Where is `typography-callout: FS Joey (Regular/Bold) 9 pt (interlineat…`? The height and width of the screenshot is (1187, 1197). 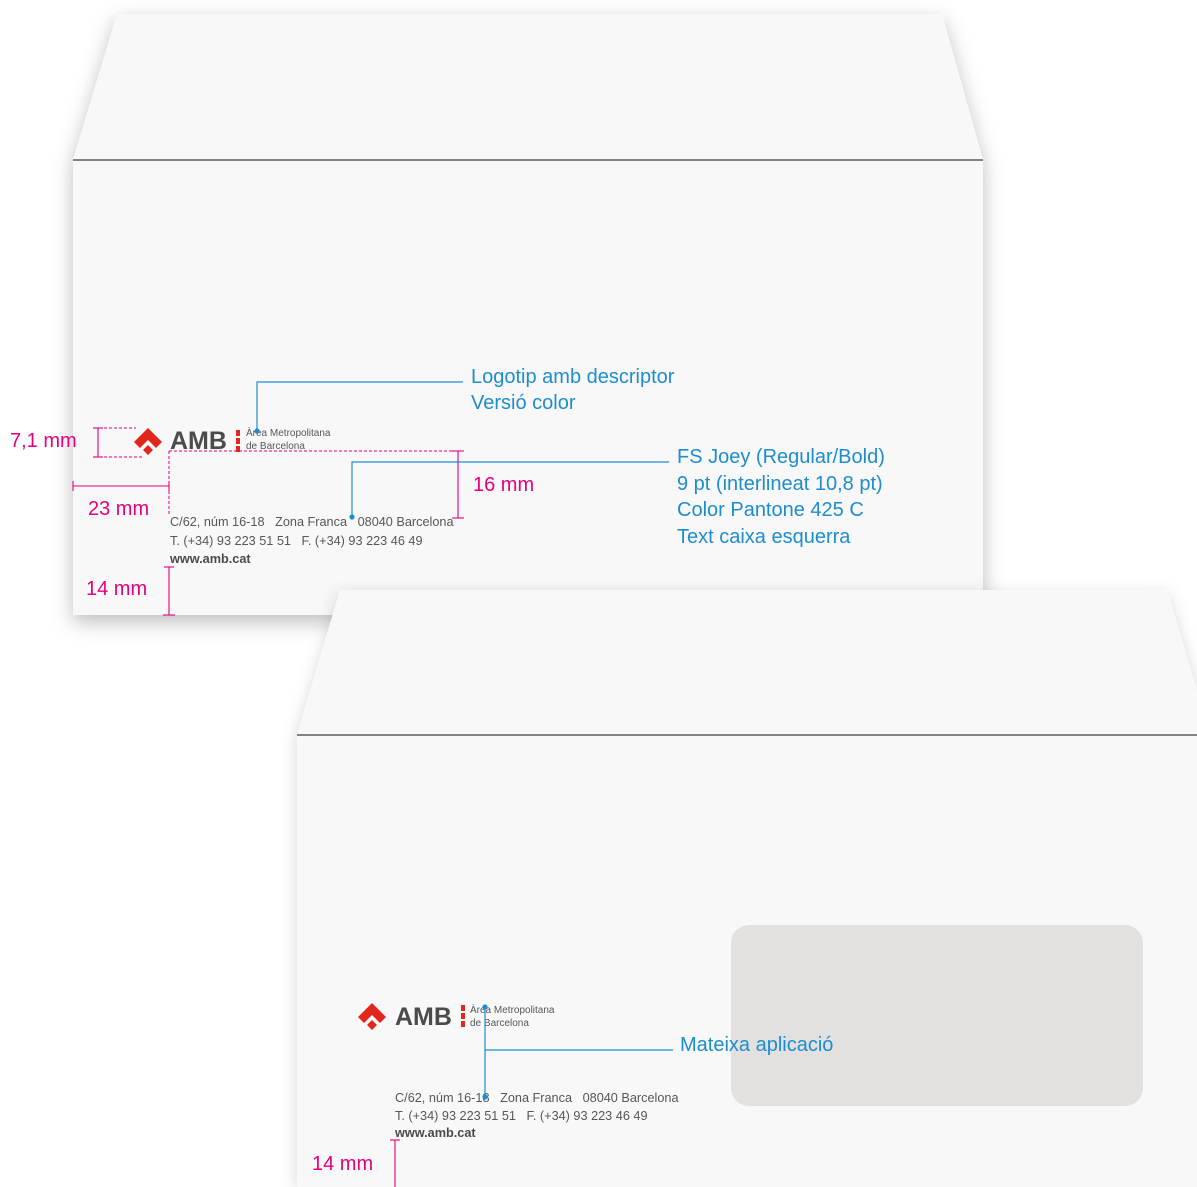
typography-callout: FS Joey (Regular/Bold) 9 pt (interlineat… is located at coordinates (781, 497).